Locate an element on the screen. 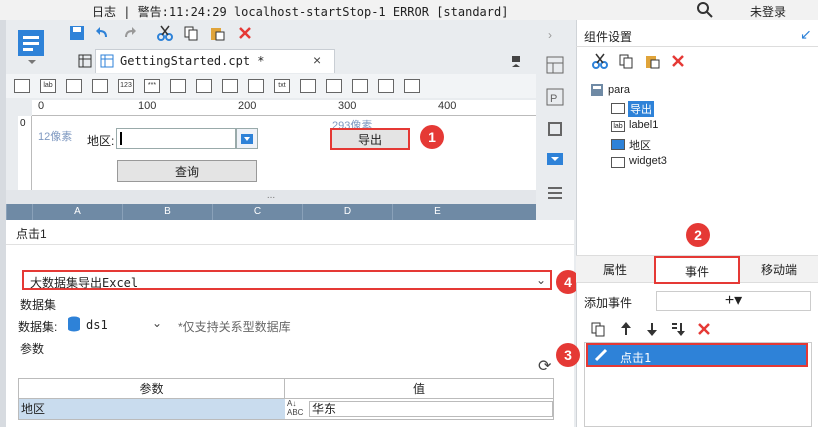 This screenshot has height=427, width=818. undo-icon is located at coordinates (103, 33).